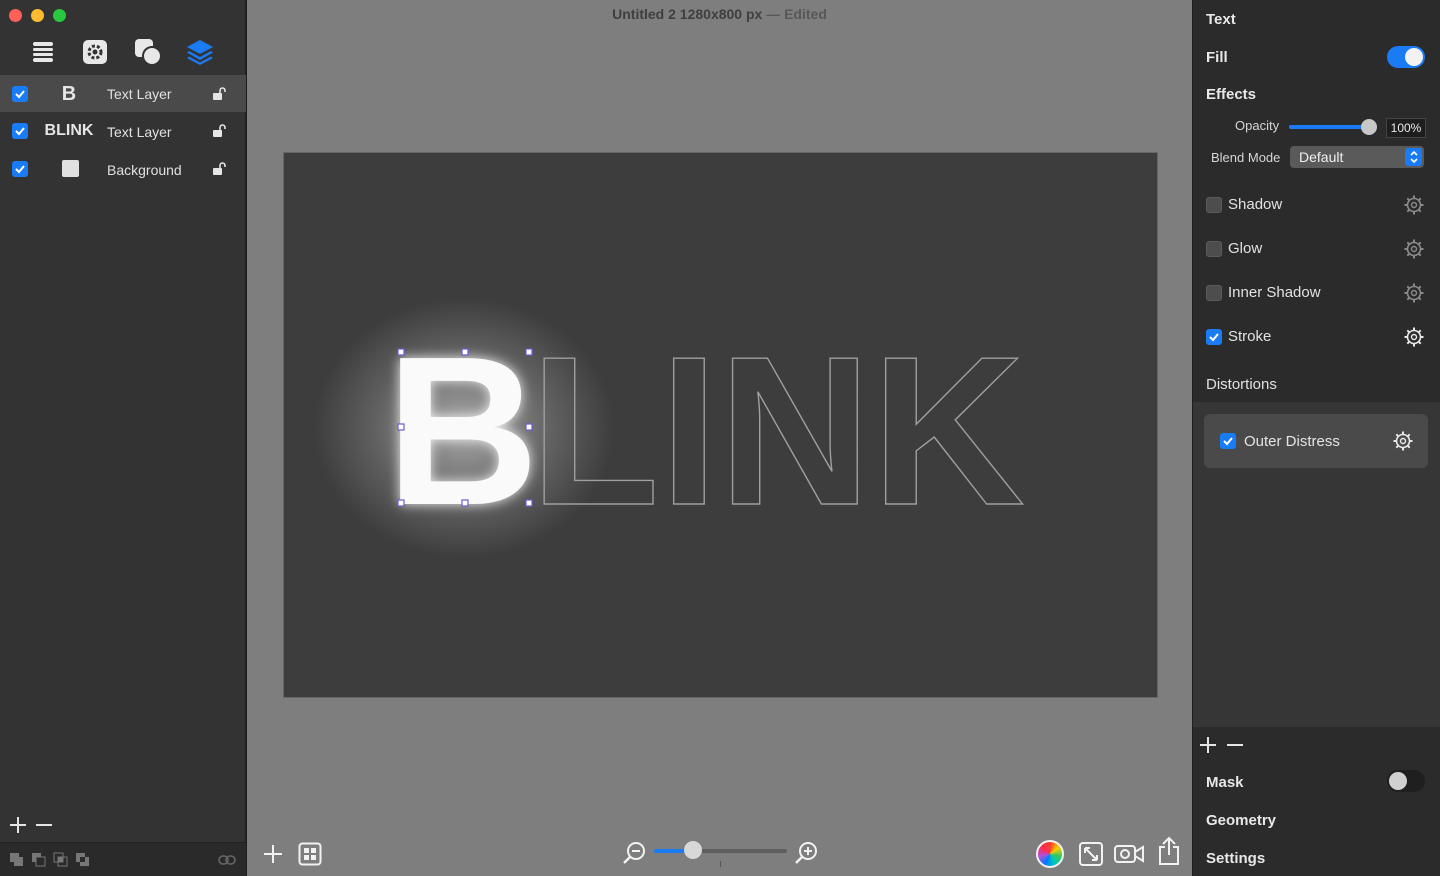 The height and width of the screenshot is (876, 1440). What do you see at coordinates (1091, 856) in the screenshot?
I see `resize-icon` at bounding box center [1091, 856].